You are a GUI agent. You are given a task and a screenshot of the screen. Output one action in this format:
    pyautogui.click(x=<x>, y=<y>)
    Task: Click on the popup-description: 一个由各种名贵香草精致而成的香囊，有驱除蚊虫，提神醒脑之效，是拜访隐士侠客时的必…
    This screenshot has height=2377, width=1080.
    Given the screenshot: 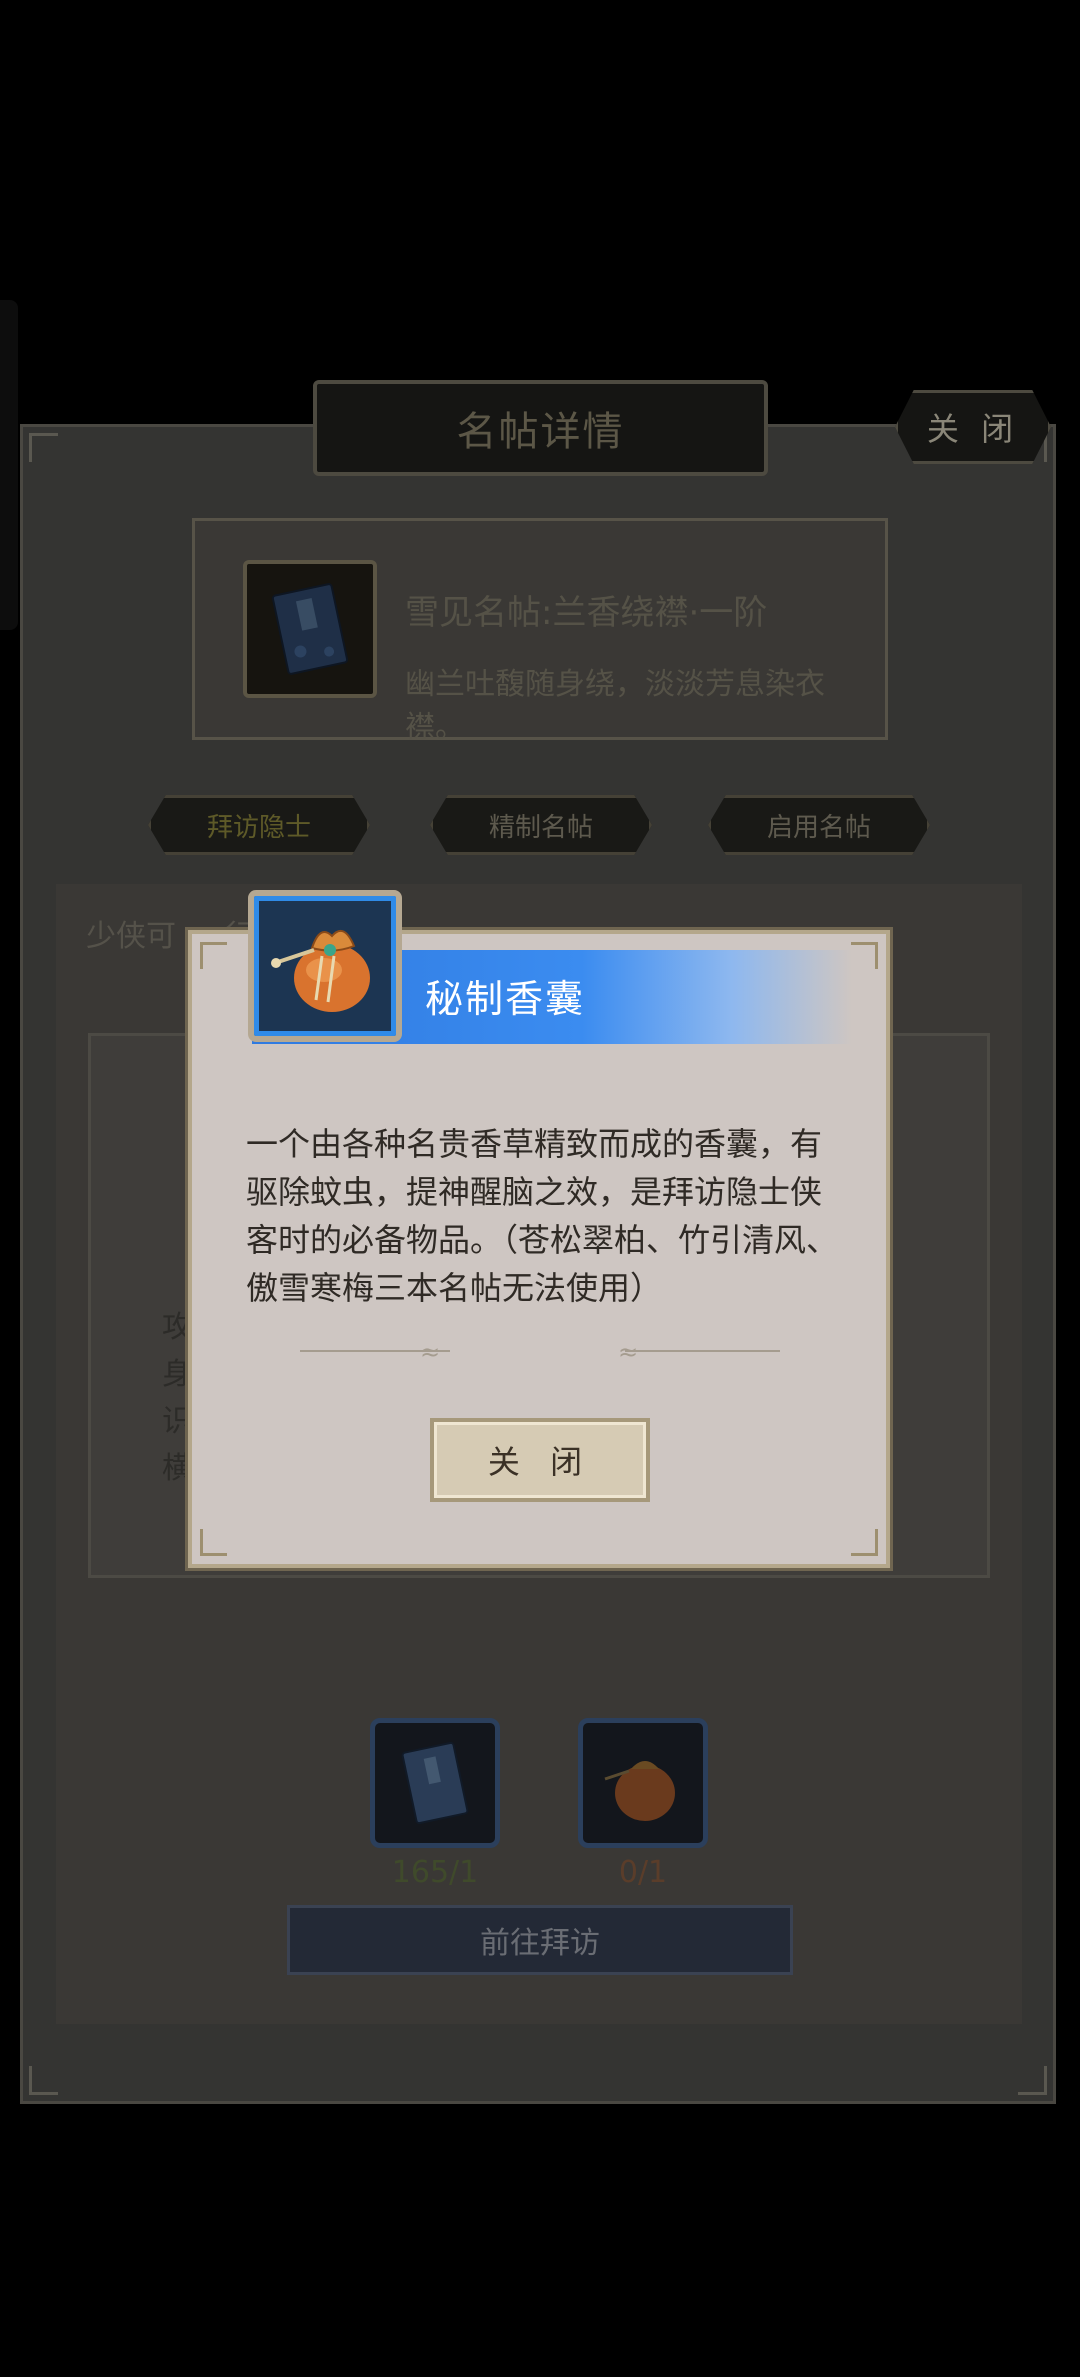 What is the action you would take?
    pyautogui.click(x=542, y=1216)
    